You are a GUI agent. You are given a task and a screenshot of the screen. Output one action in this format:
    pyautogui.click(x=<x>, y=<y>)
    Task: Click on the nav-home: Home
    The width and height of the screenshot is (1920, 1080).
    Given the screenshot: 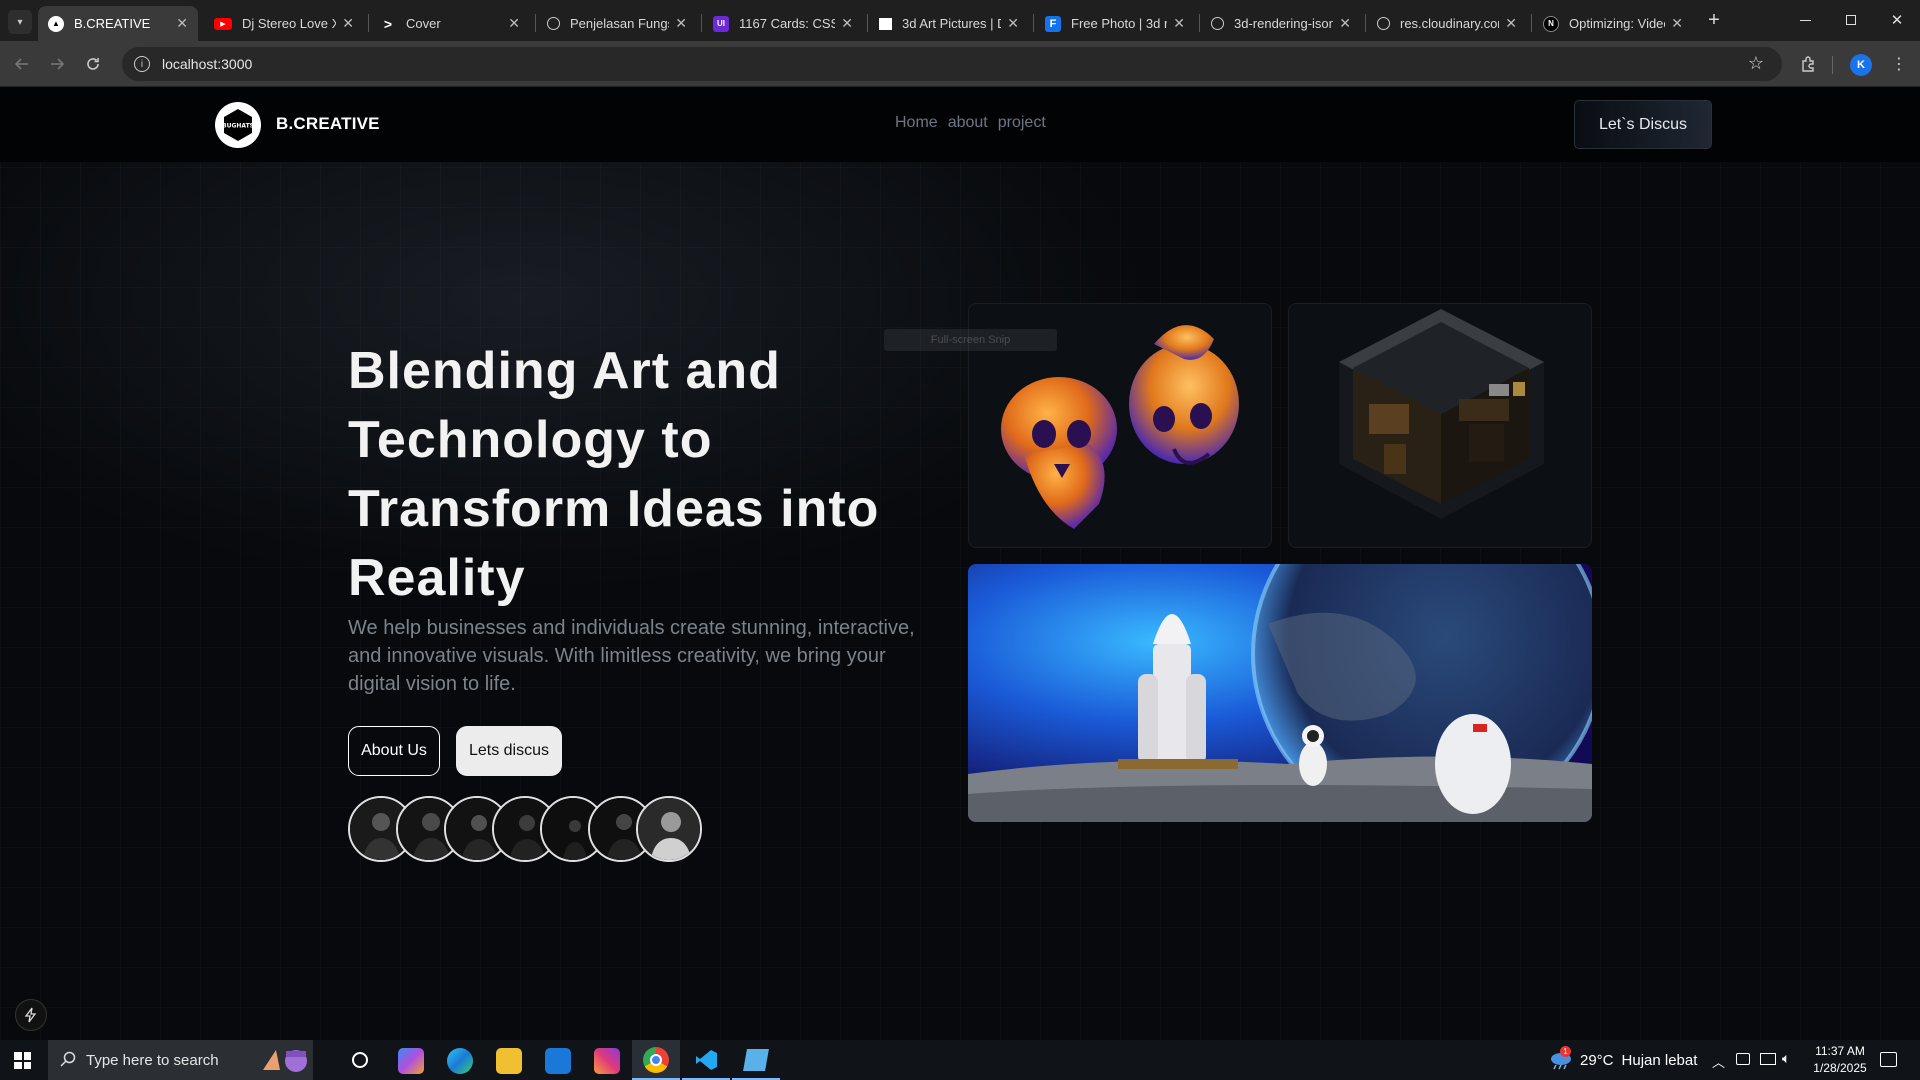 What is the action you would take?
    pyautogui.click(x=916, y=123)
    